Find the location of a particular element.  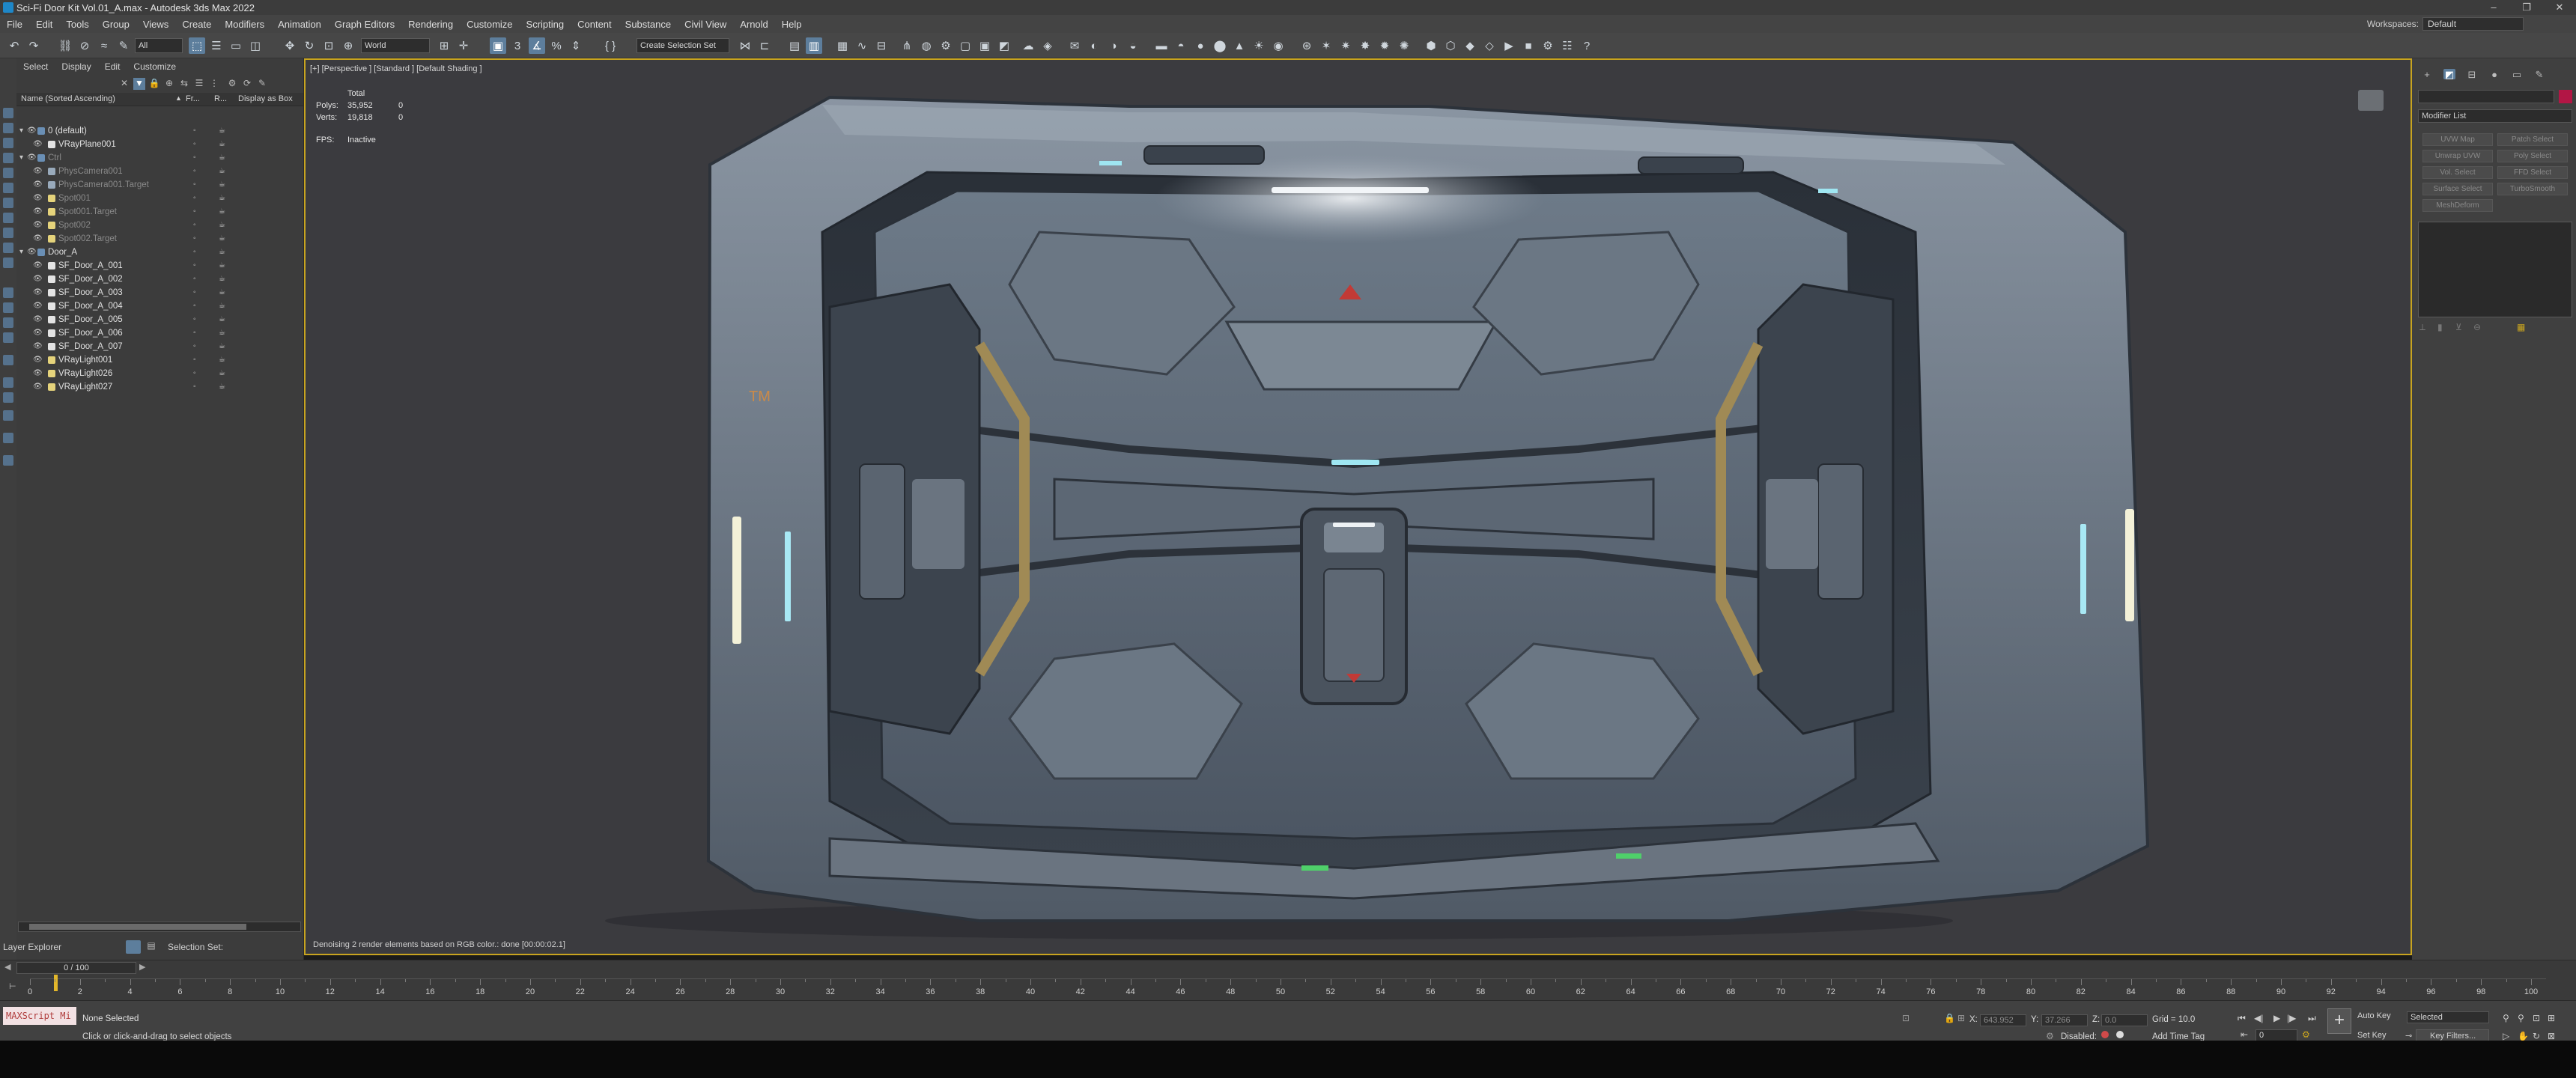

named-selection-dropdown: Create Selection Set is located at coordinates (683, 45).